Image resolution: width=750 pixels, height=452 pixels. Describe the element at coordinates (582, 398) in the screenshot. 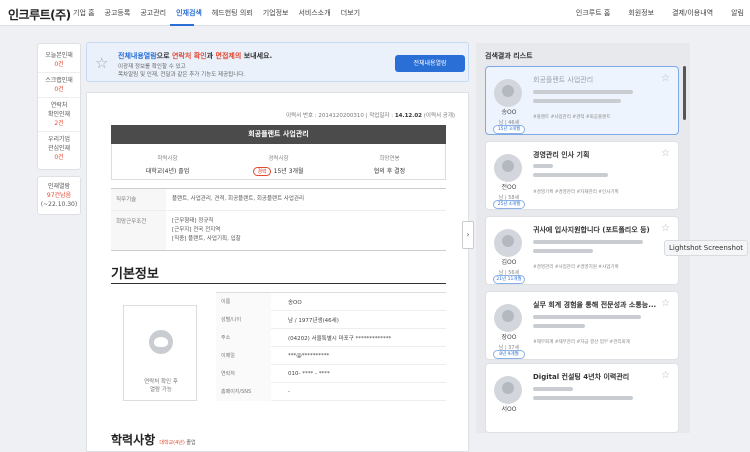

I see `result-card: 서OO Digital 컨설팅 4년차 이력관리 ☆` at that location.